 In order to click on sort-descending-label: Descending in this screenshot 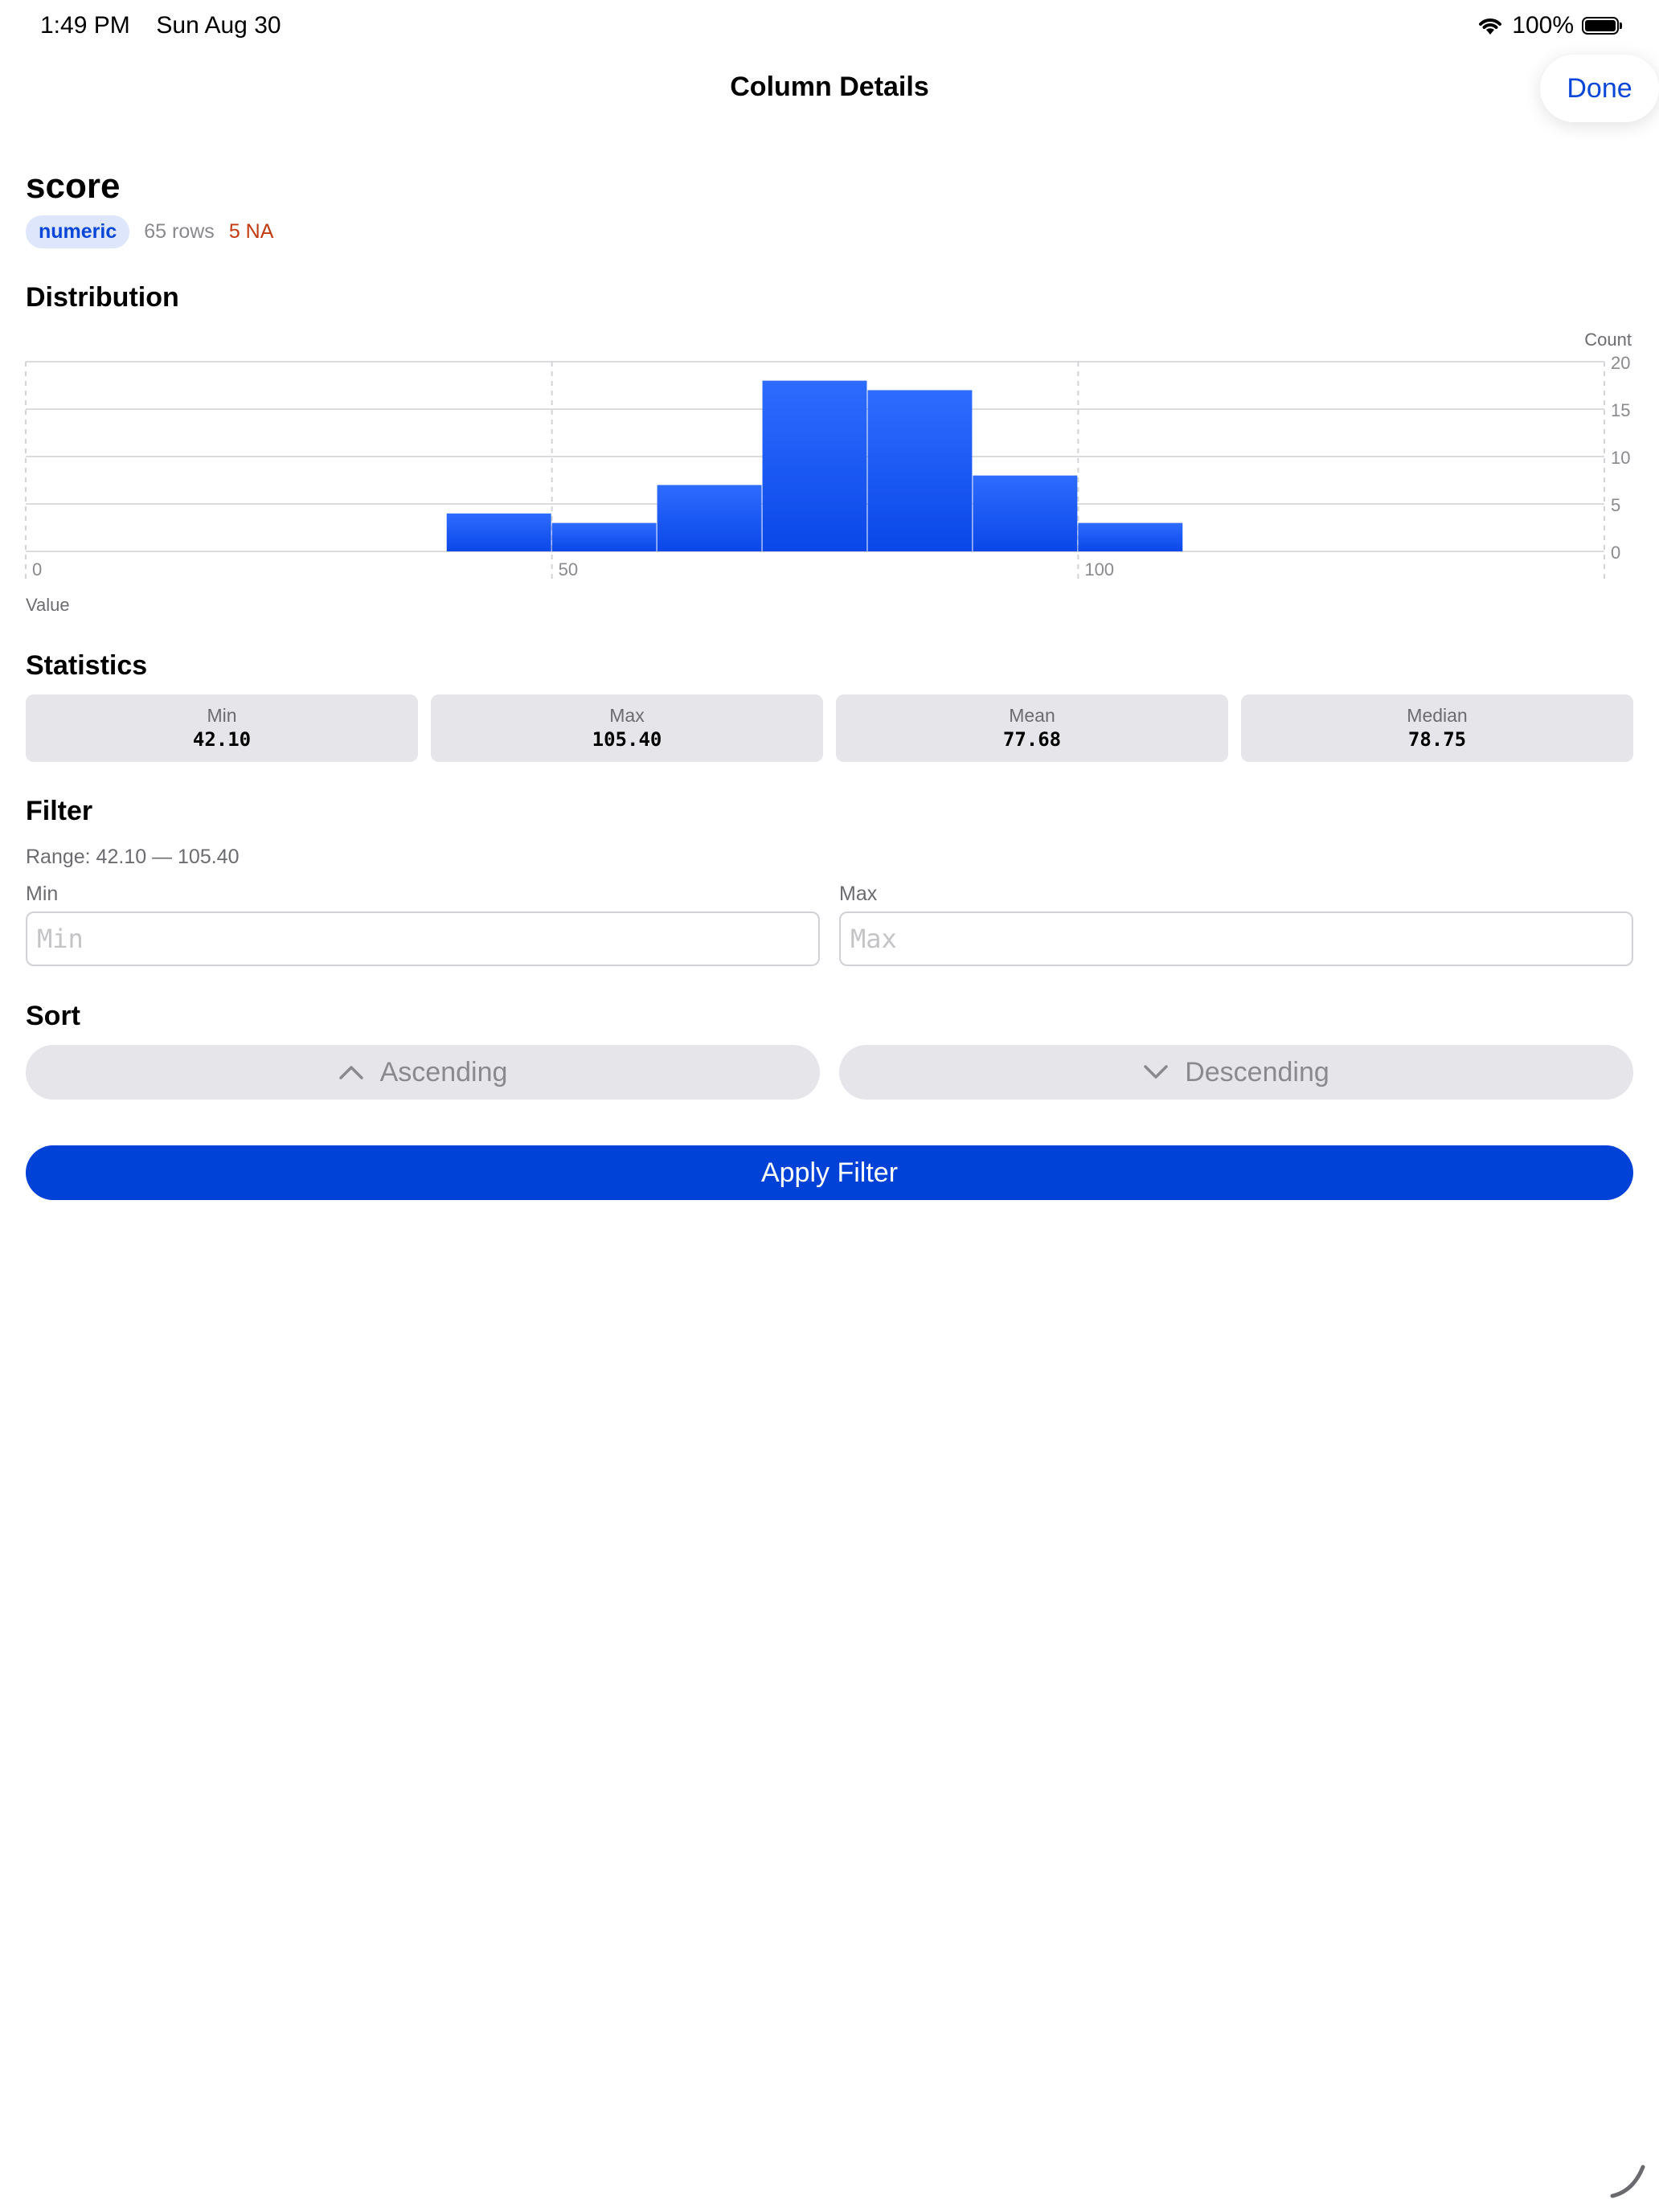, I will do `click(1257, 1072)`.